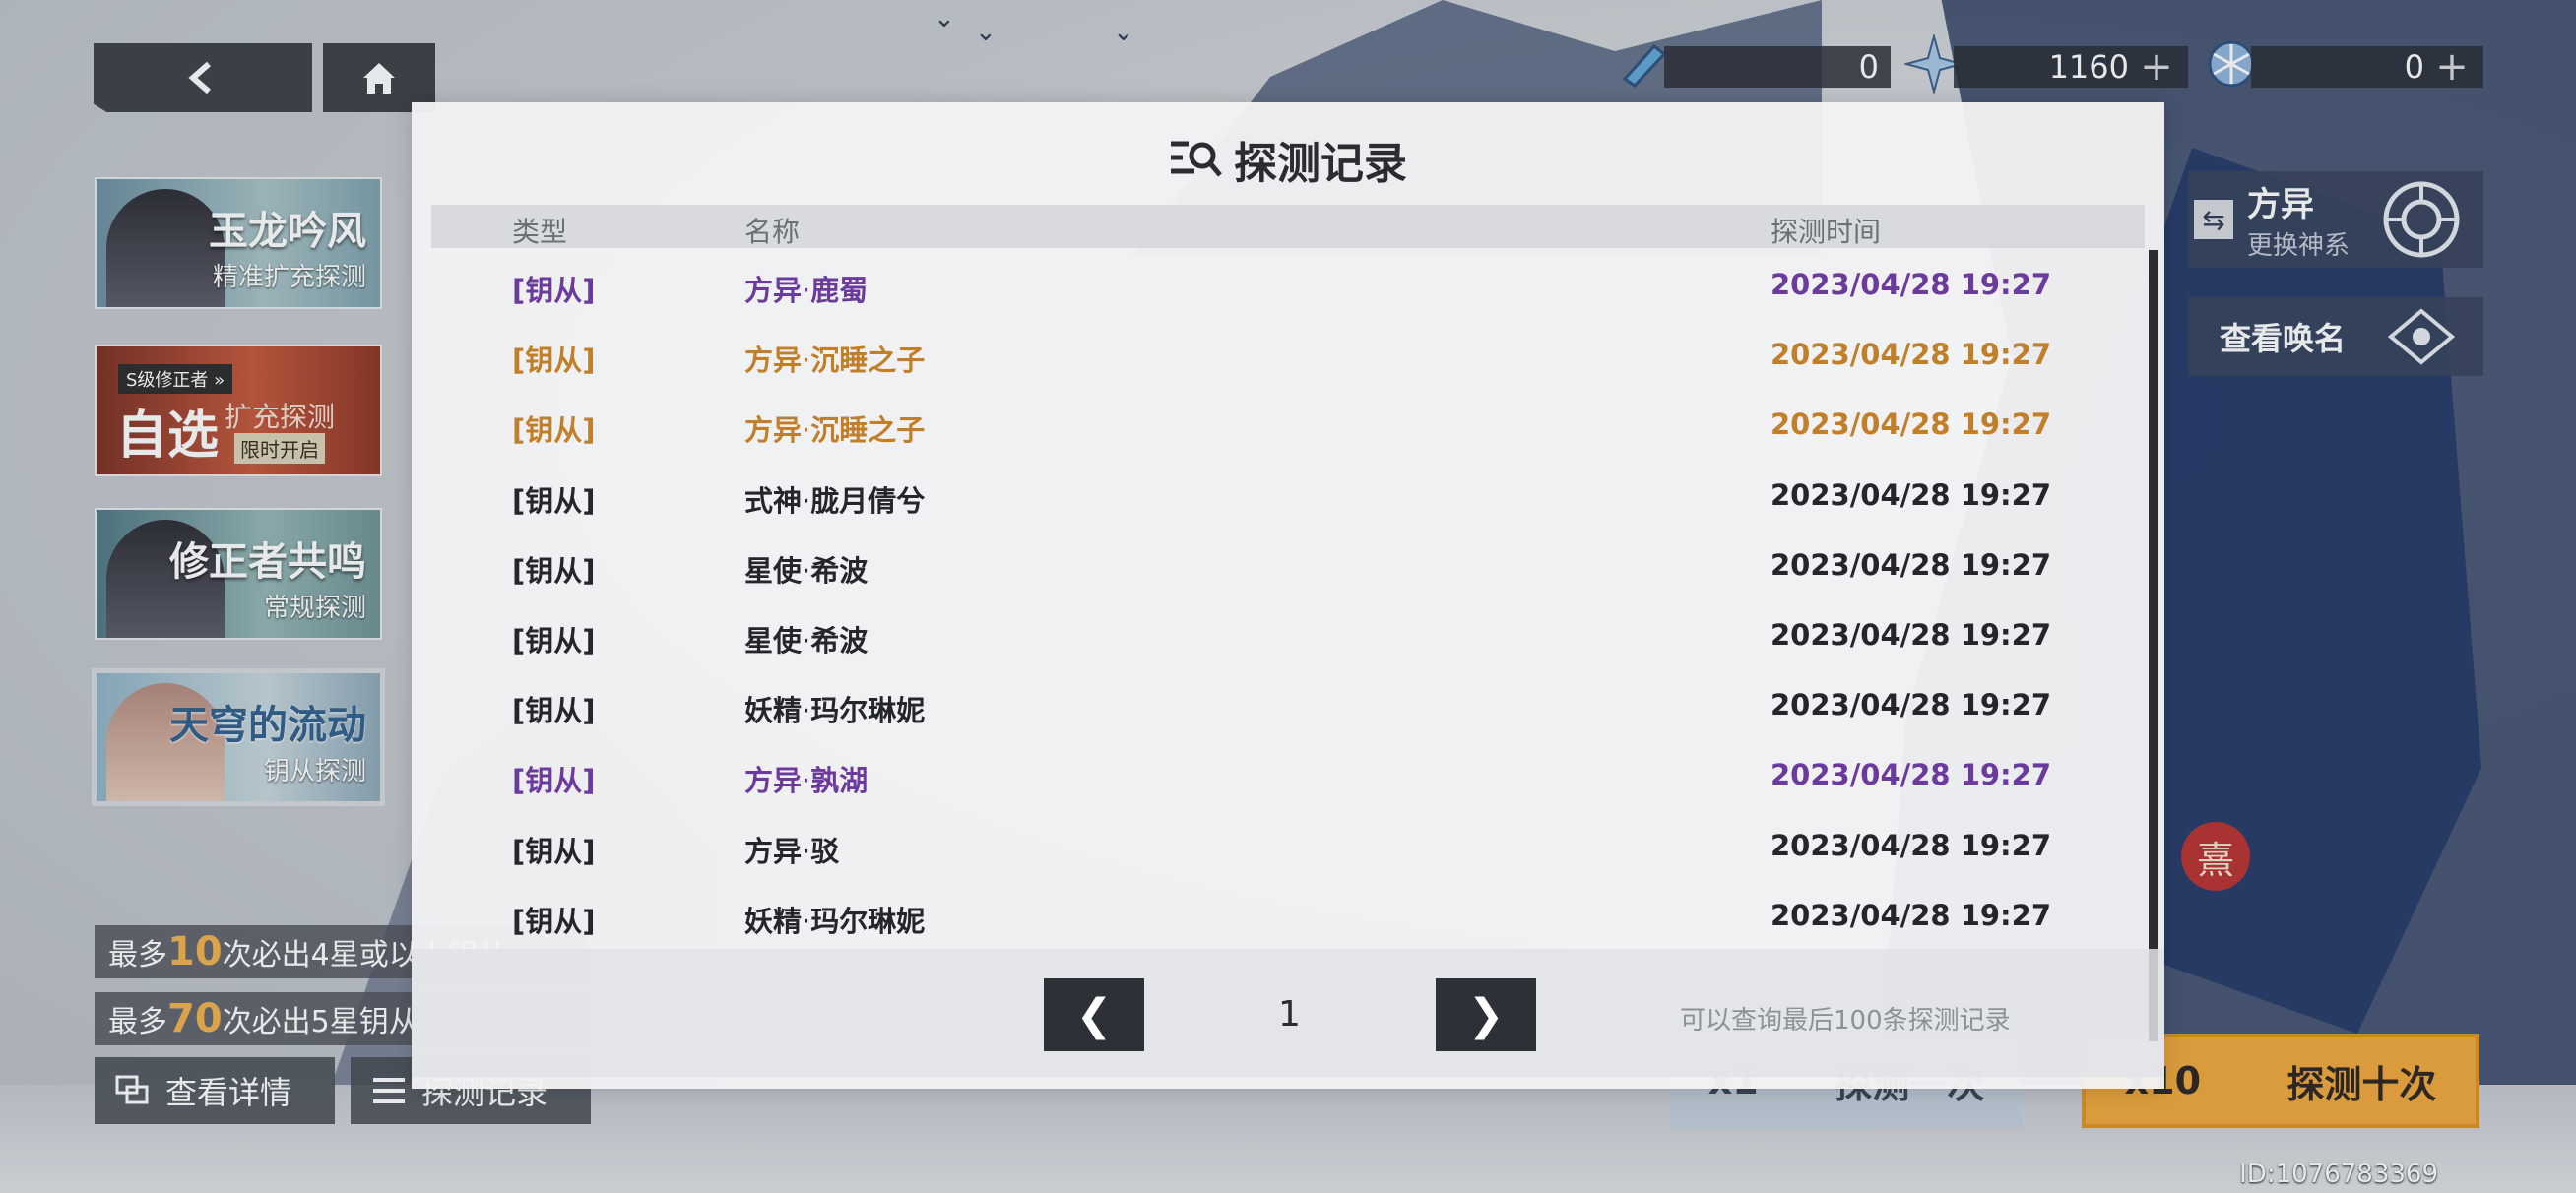 This screenshot has width=2576, height=1193. Describe the element at coordinates (835, 500) in the screenshot. I see `row-name: 式神·胧月倩兮` at that location.